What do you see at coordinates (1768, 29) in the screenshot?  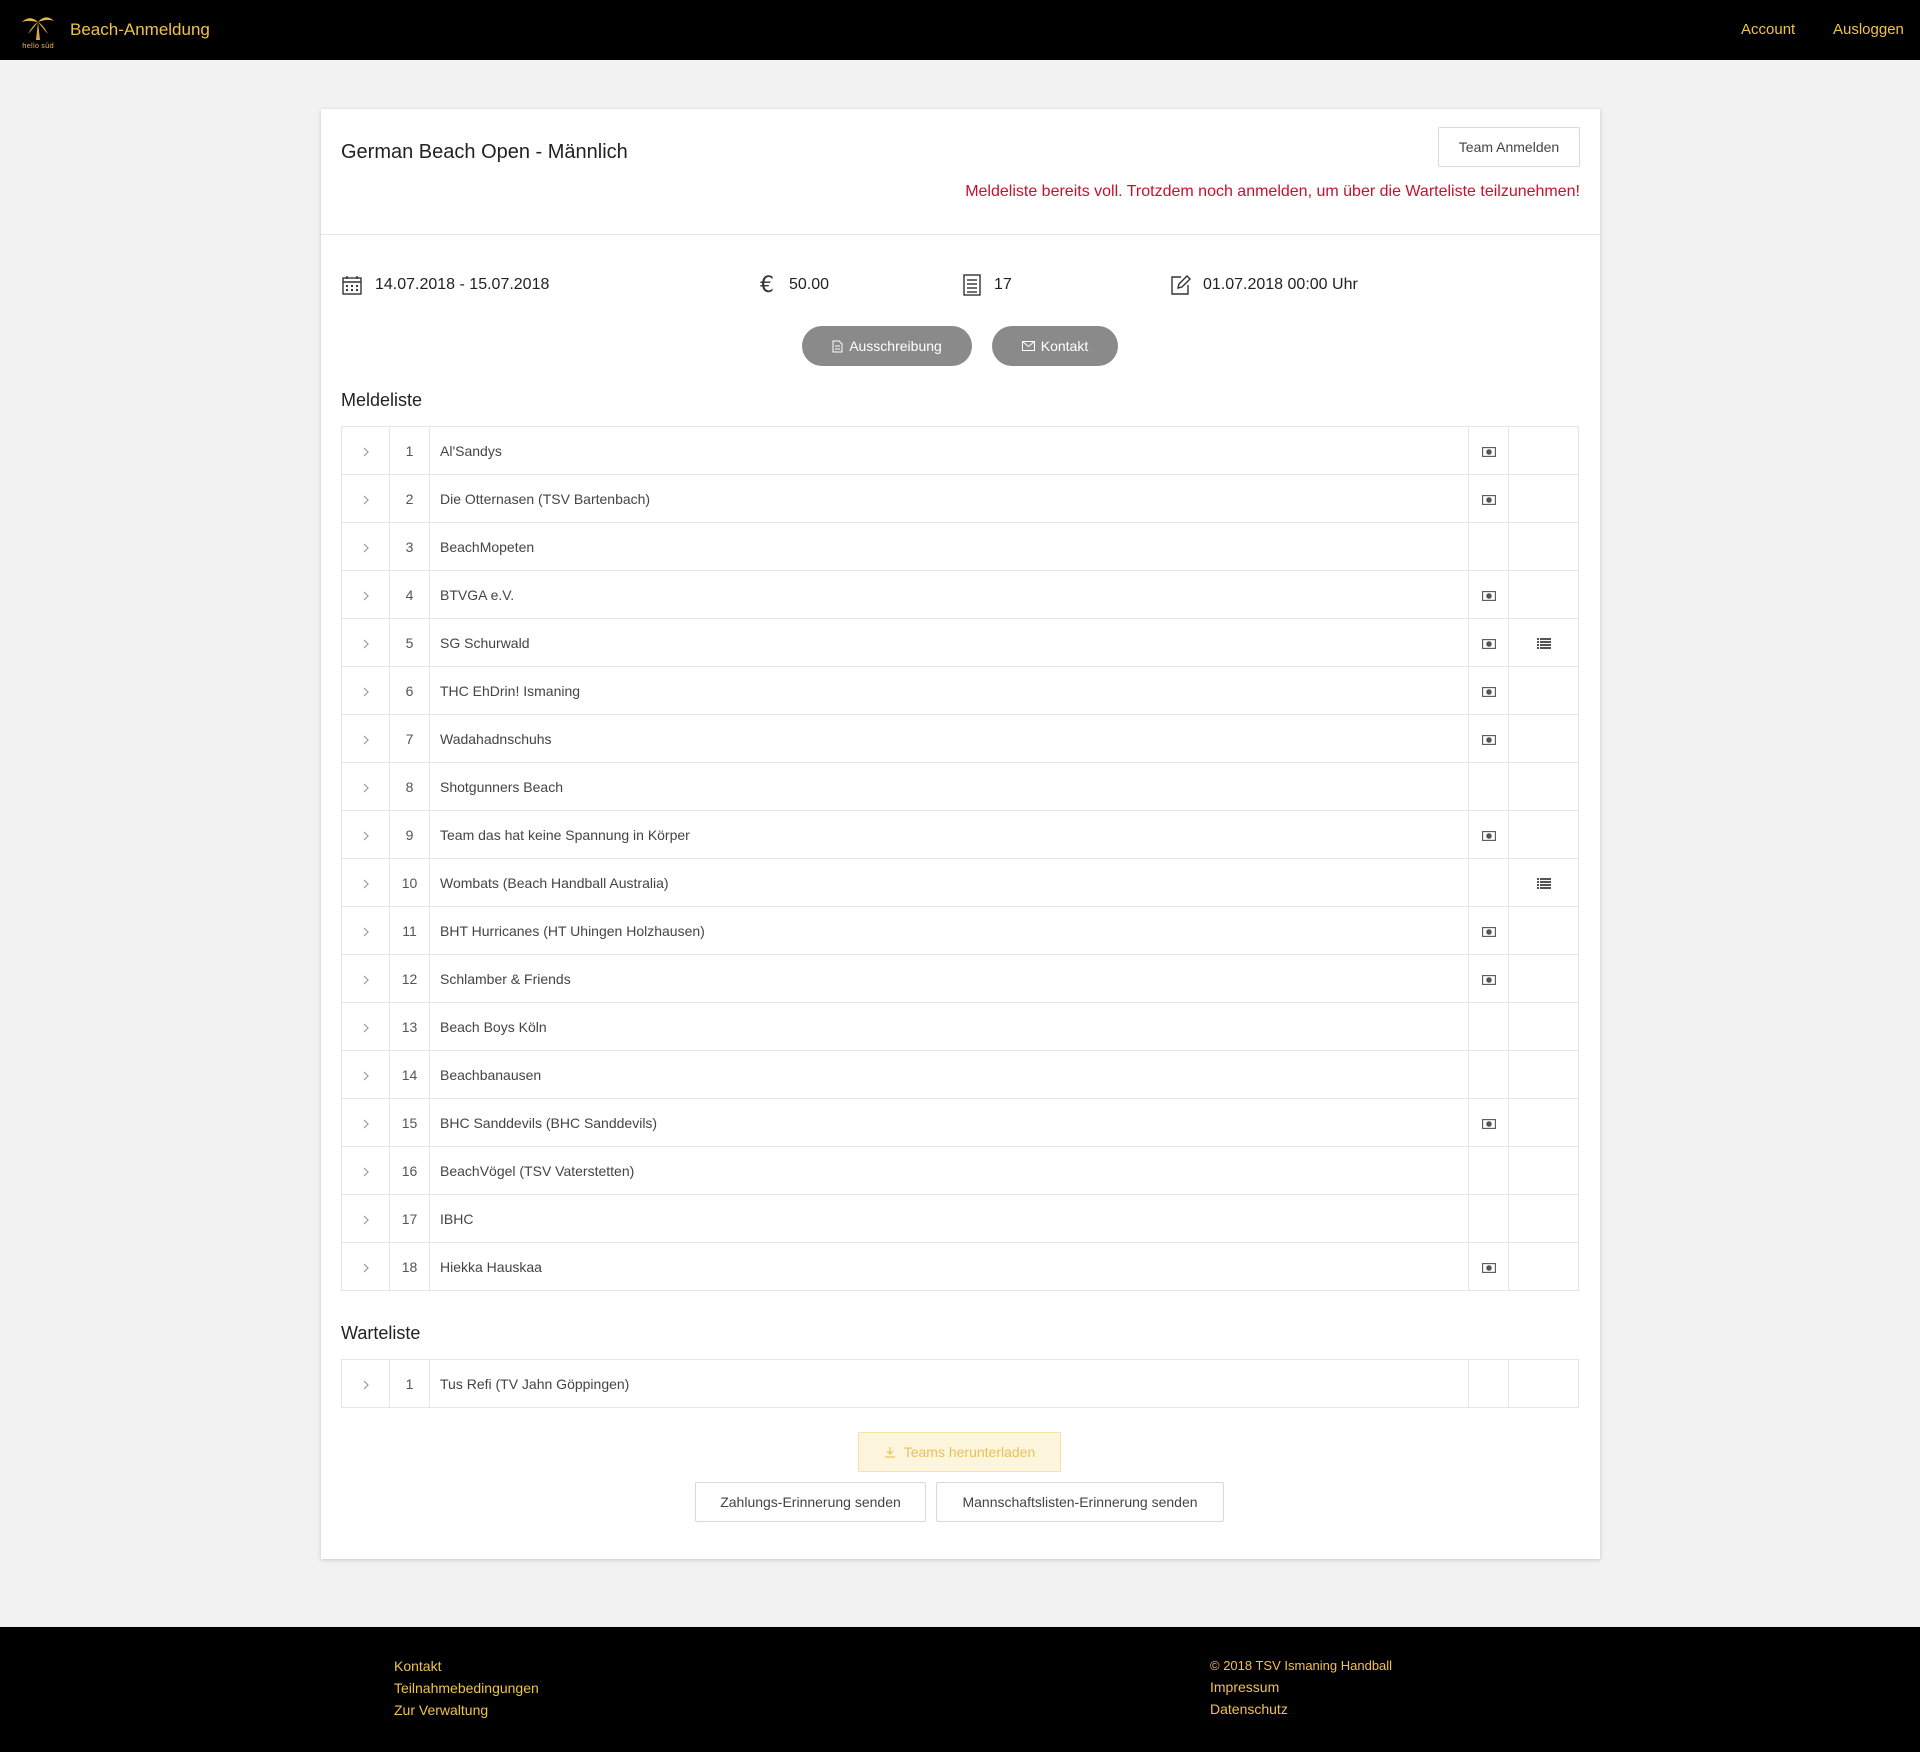 I see `account-link: Account` at bounding box center [1768, 29].